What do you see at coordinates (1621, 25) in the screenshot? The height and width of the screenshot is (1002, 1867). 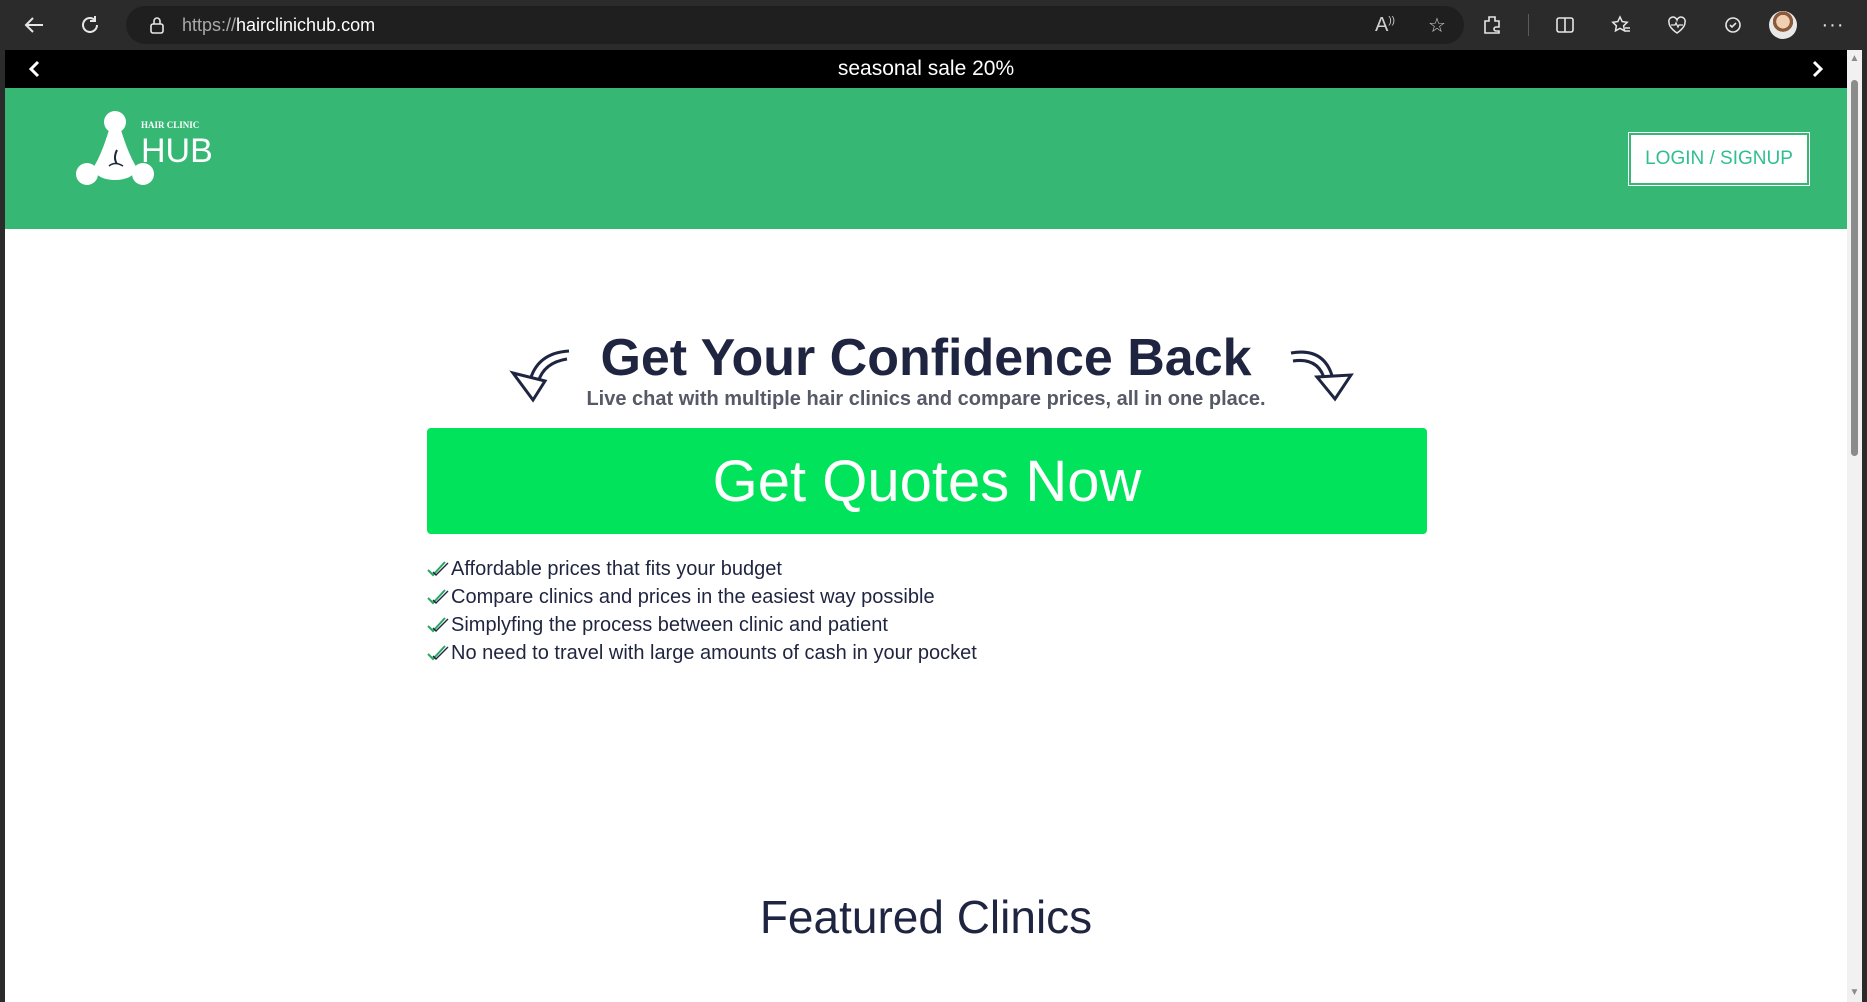 I see `favorites-icon` at bounding box center [1621, 25].